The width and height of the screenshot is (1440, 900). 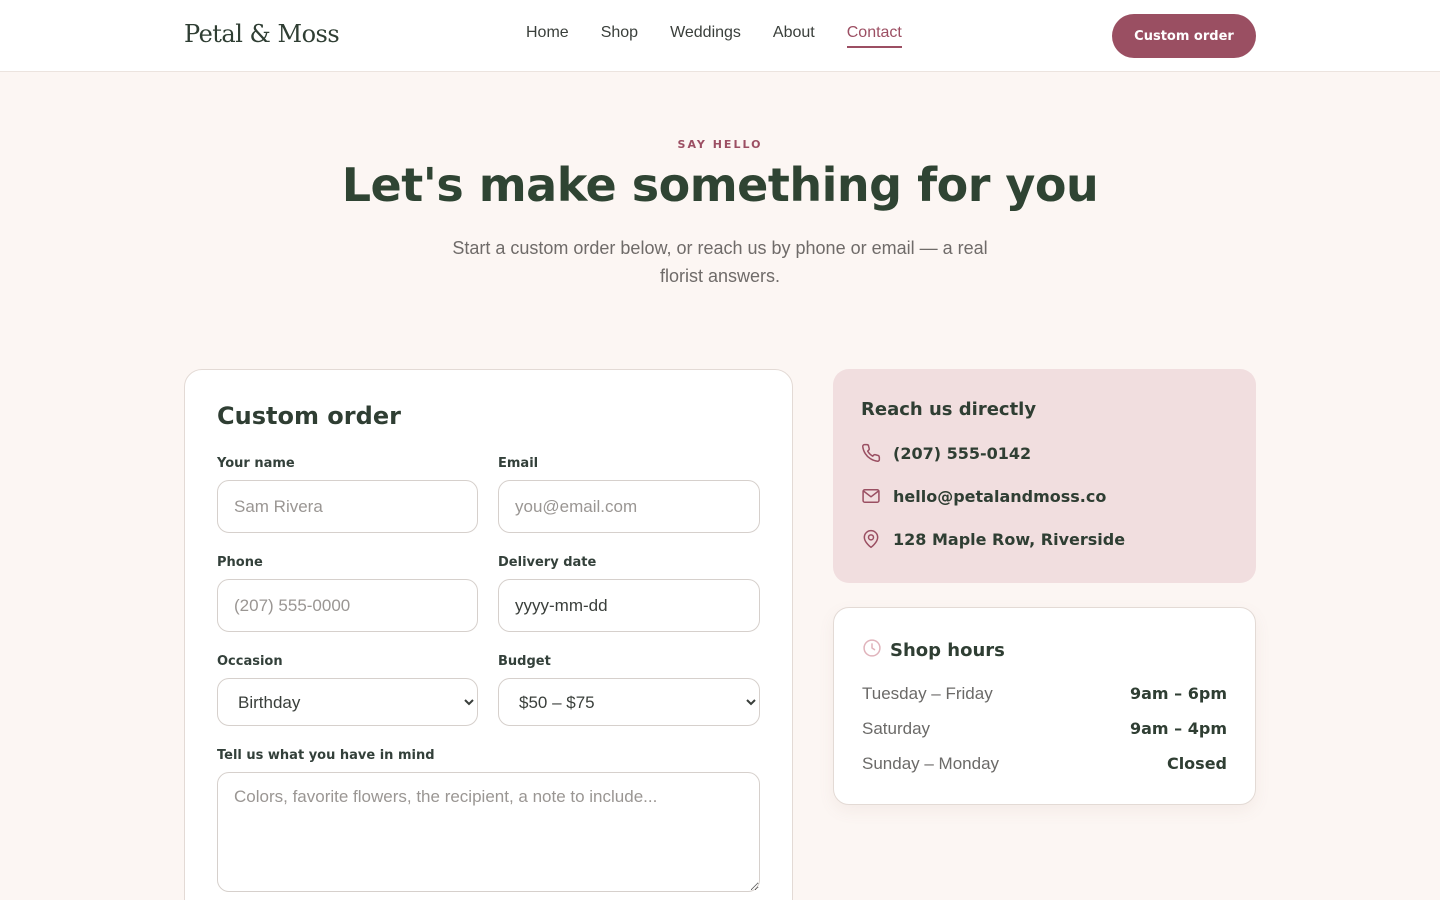 What do you see at coordinates (326, 755) in the screenshot?
I see `message-label: Tell us what you have in mind` at bounding box center [326, 755].